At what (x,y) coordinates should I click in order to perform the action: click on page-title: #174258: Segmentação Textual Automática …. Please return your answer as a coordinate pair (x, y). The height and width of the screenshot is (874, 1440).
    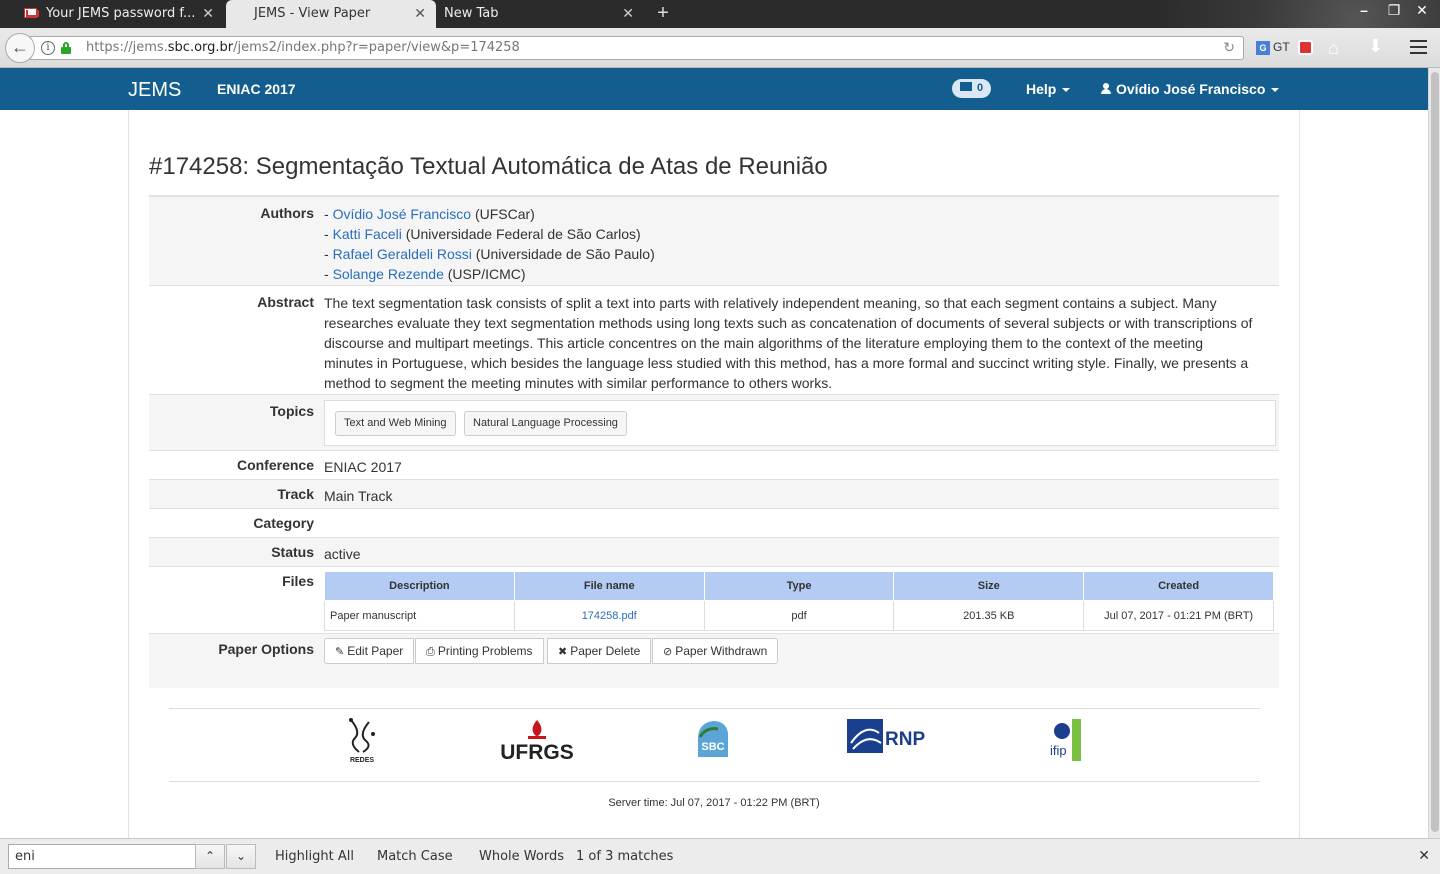
    Looking at the image, I should click on (488, 166).